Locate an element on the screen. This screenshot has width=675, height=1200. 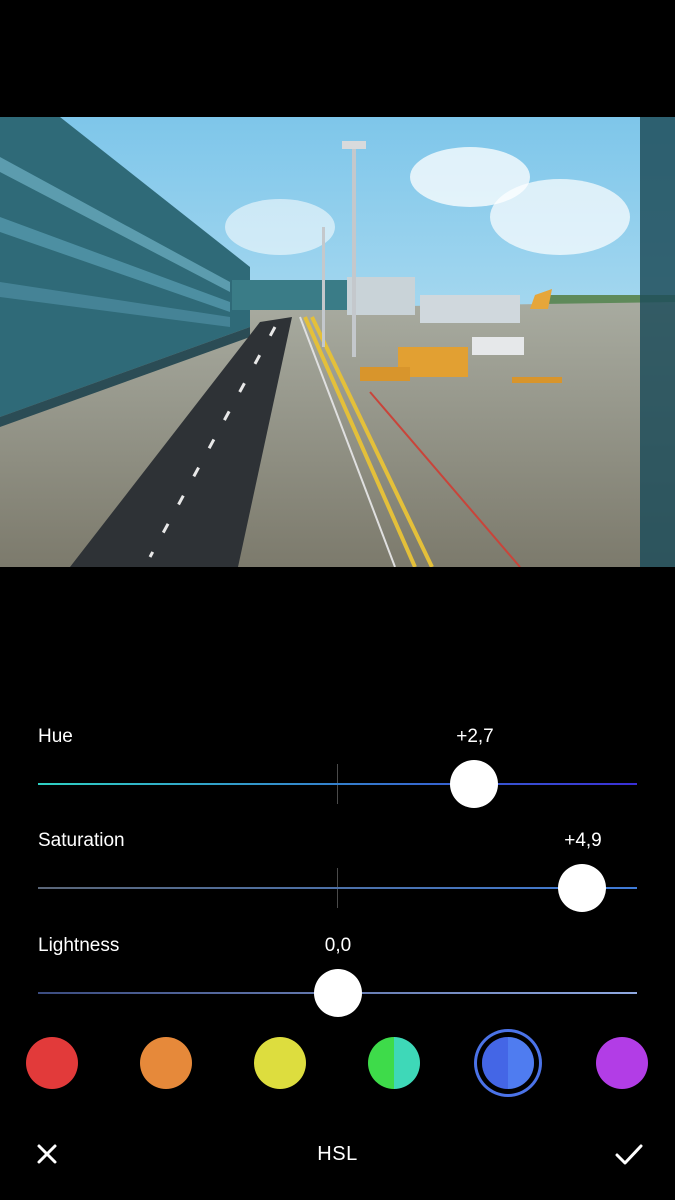
screen-title: HSL is located at coordinates (337, 1154).